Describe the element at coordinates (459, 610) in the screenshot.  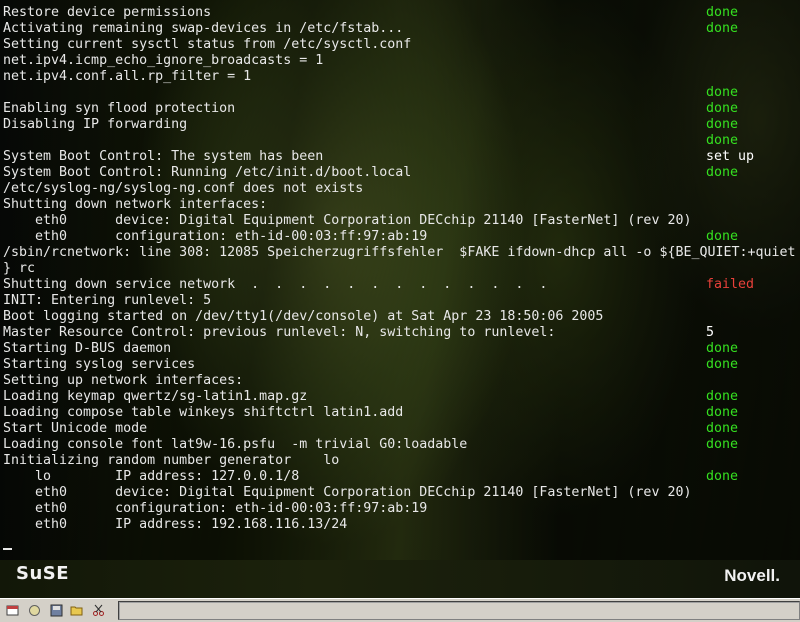
I see `taskbar-window-button` at that location.